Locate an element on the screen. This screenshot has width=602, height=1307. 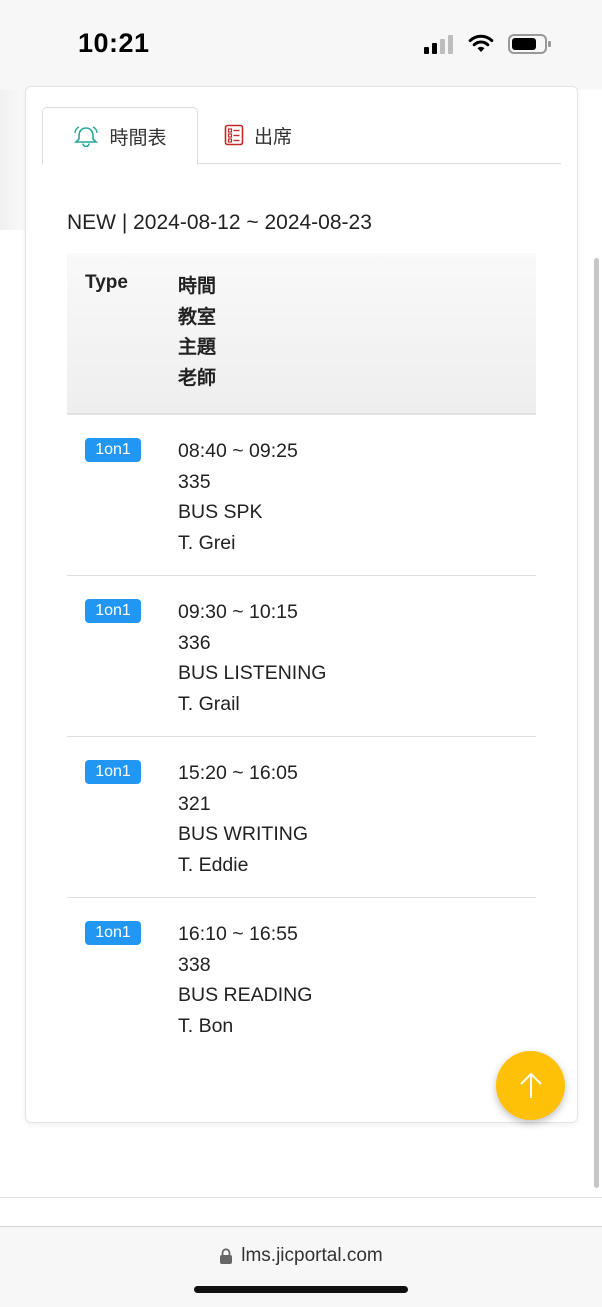
tab-timetable-label: 時間表 is located at coordinates (138, 138).